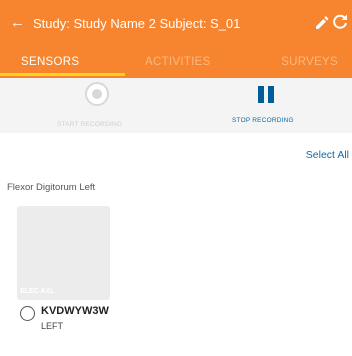 Image resolution: width=352 pixels, height=356 pixels. What do you see at coordinates (62, 74) in the screenshot?
I see `tab-indicator` at bounding box center [62, 74].